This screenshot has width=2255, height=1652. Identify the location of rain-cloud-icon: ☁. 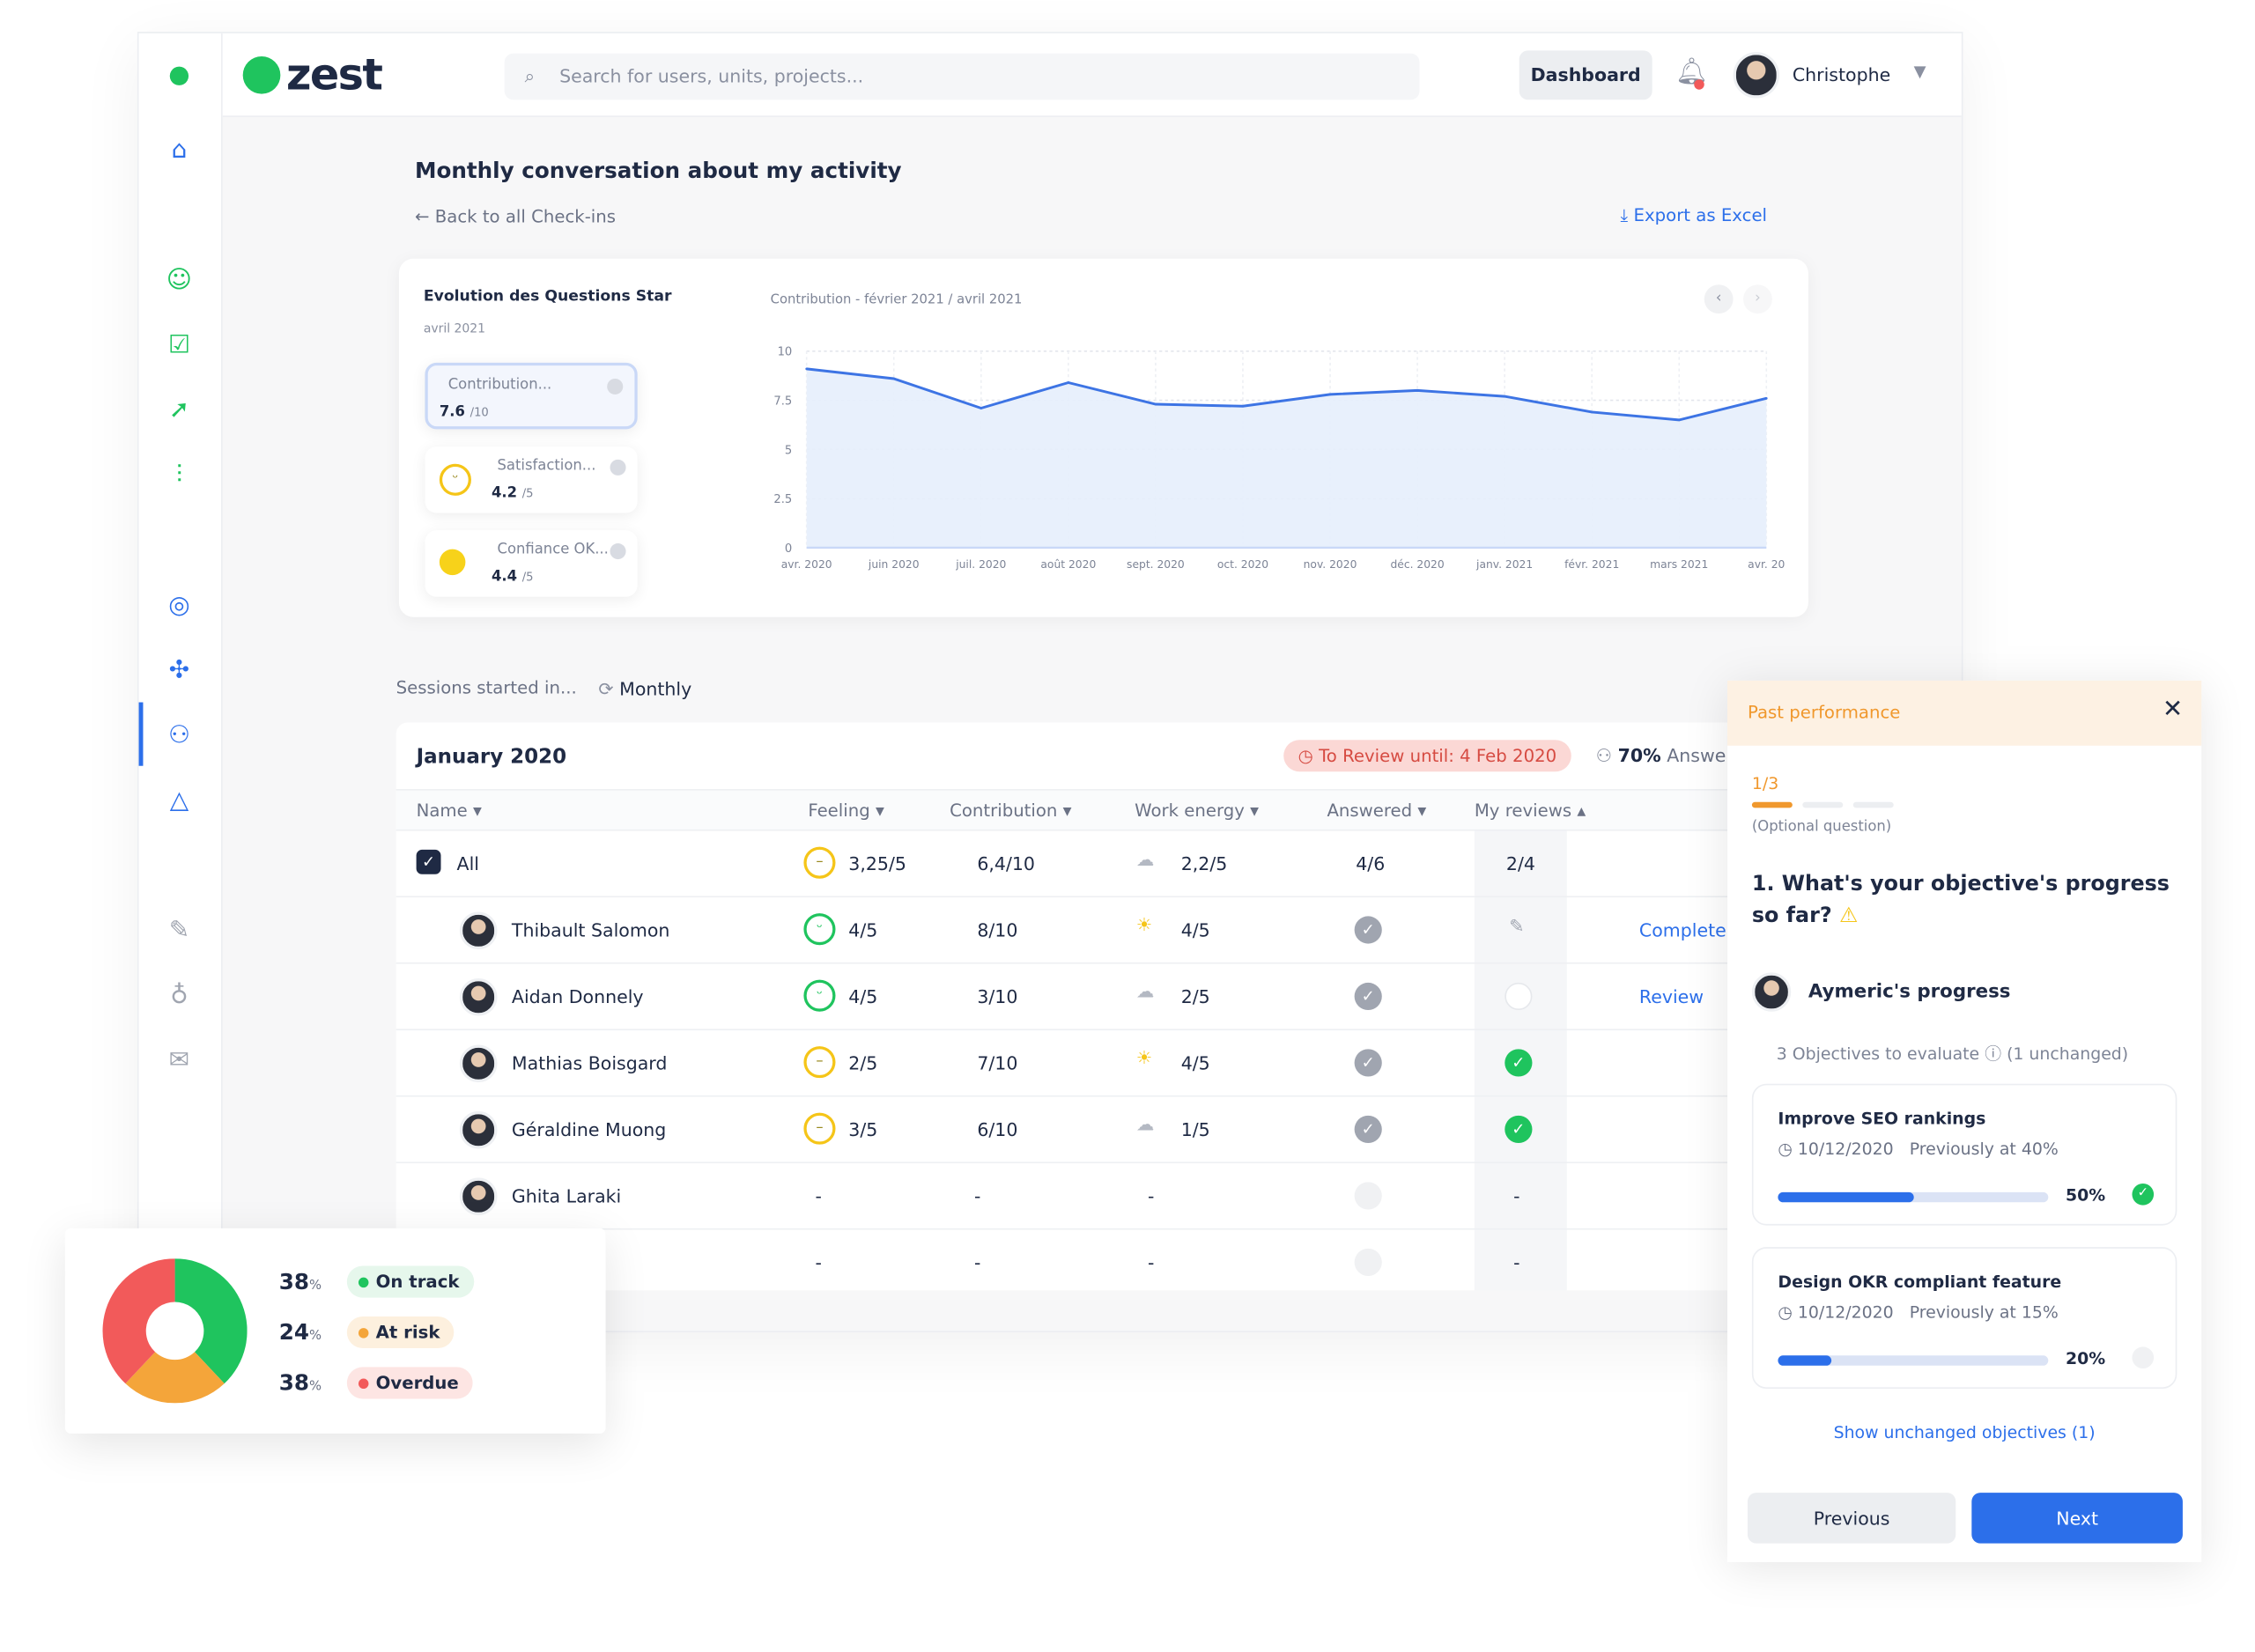
(1145, 859).